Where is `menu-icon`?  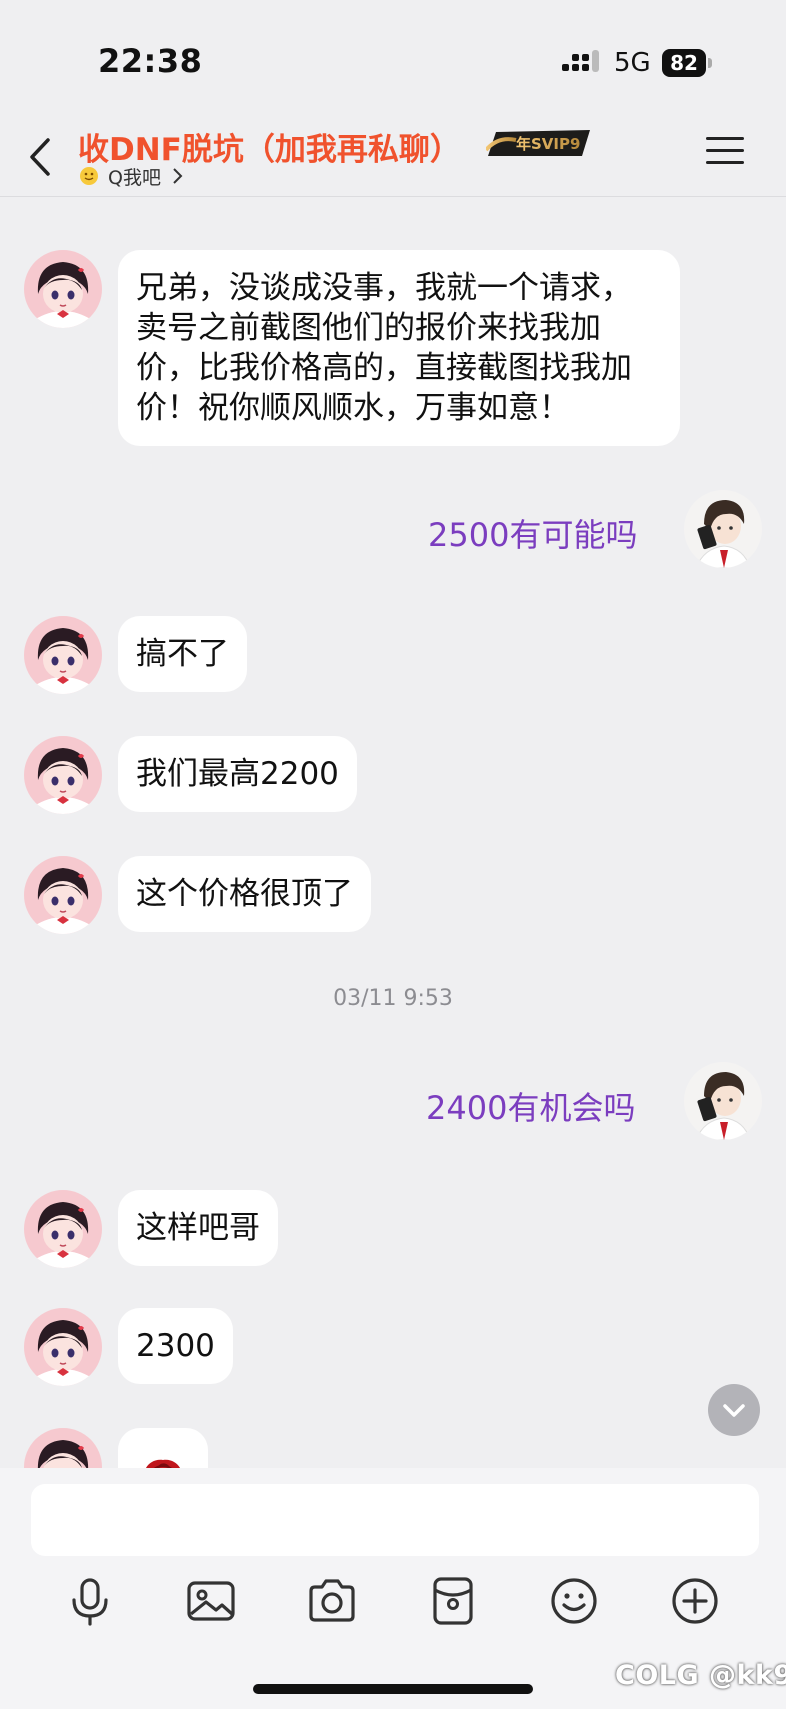 menu-icon is located at coordinates (725, 151).